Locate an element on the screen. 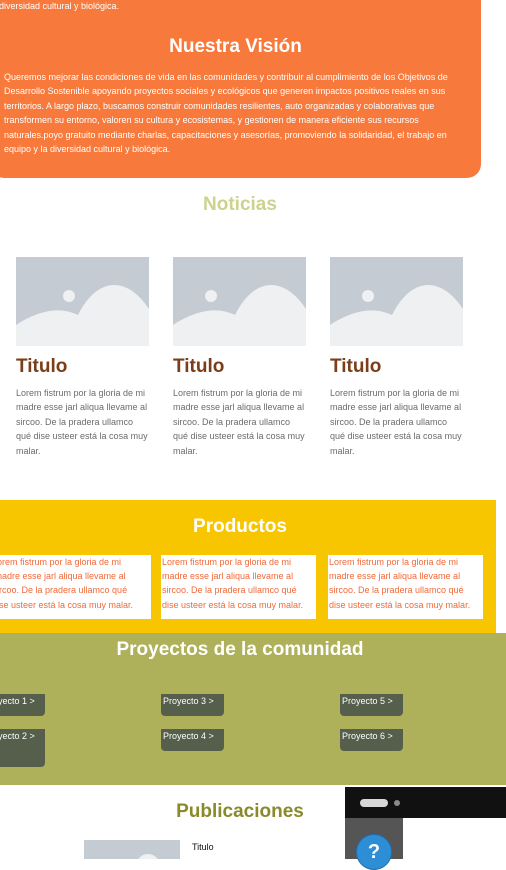 This screenshot has width=506, height=870. news-title: Noticias is located at coordinates (240, 204).